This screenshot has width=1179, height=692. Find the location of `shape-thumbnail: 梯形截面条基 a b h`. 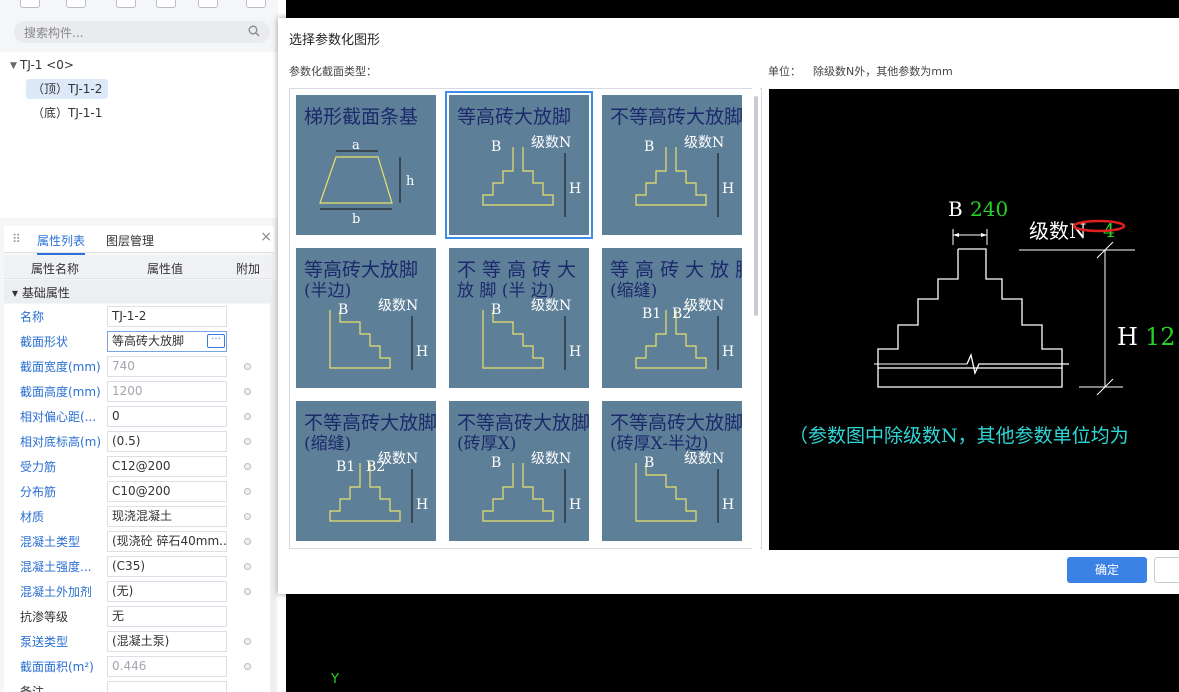

shape-thumbnail: 梯形截面条基 a b h is located at coordinates (366, 165).